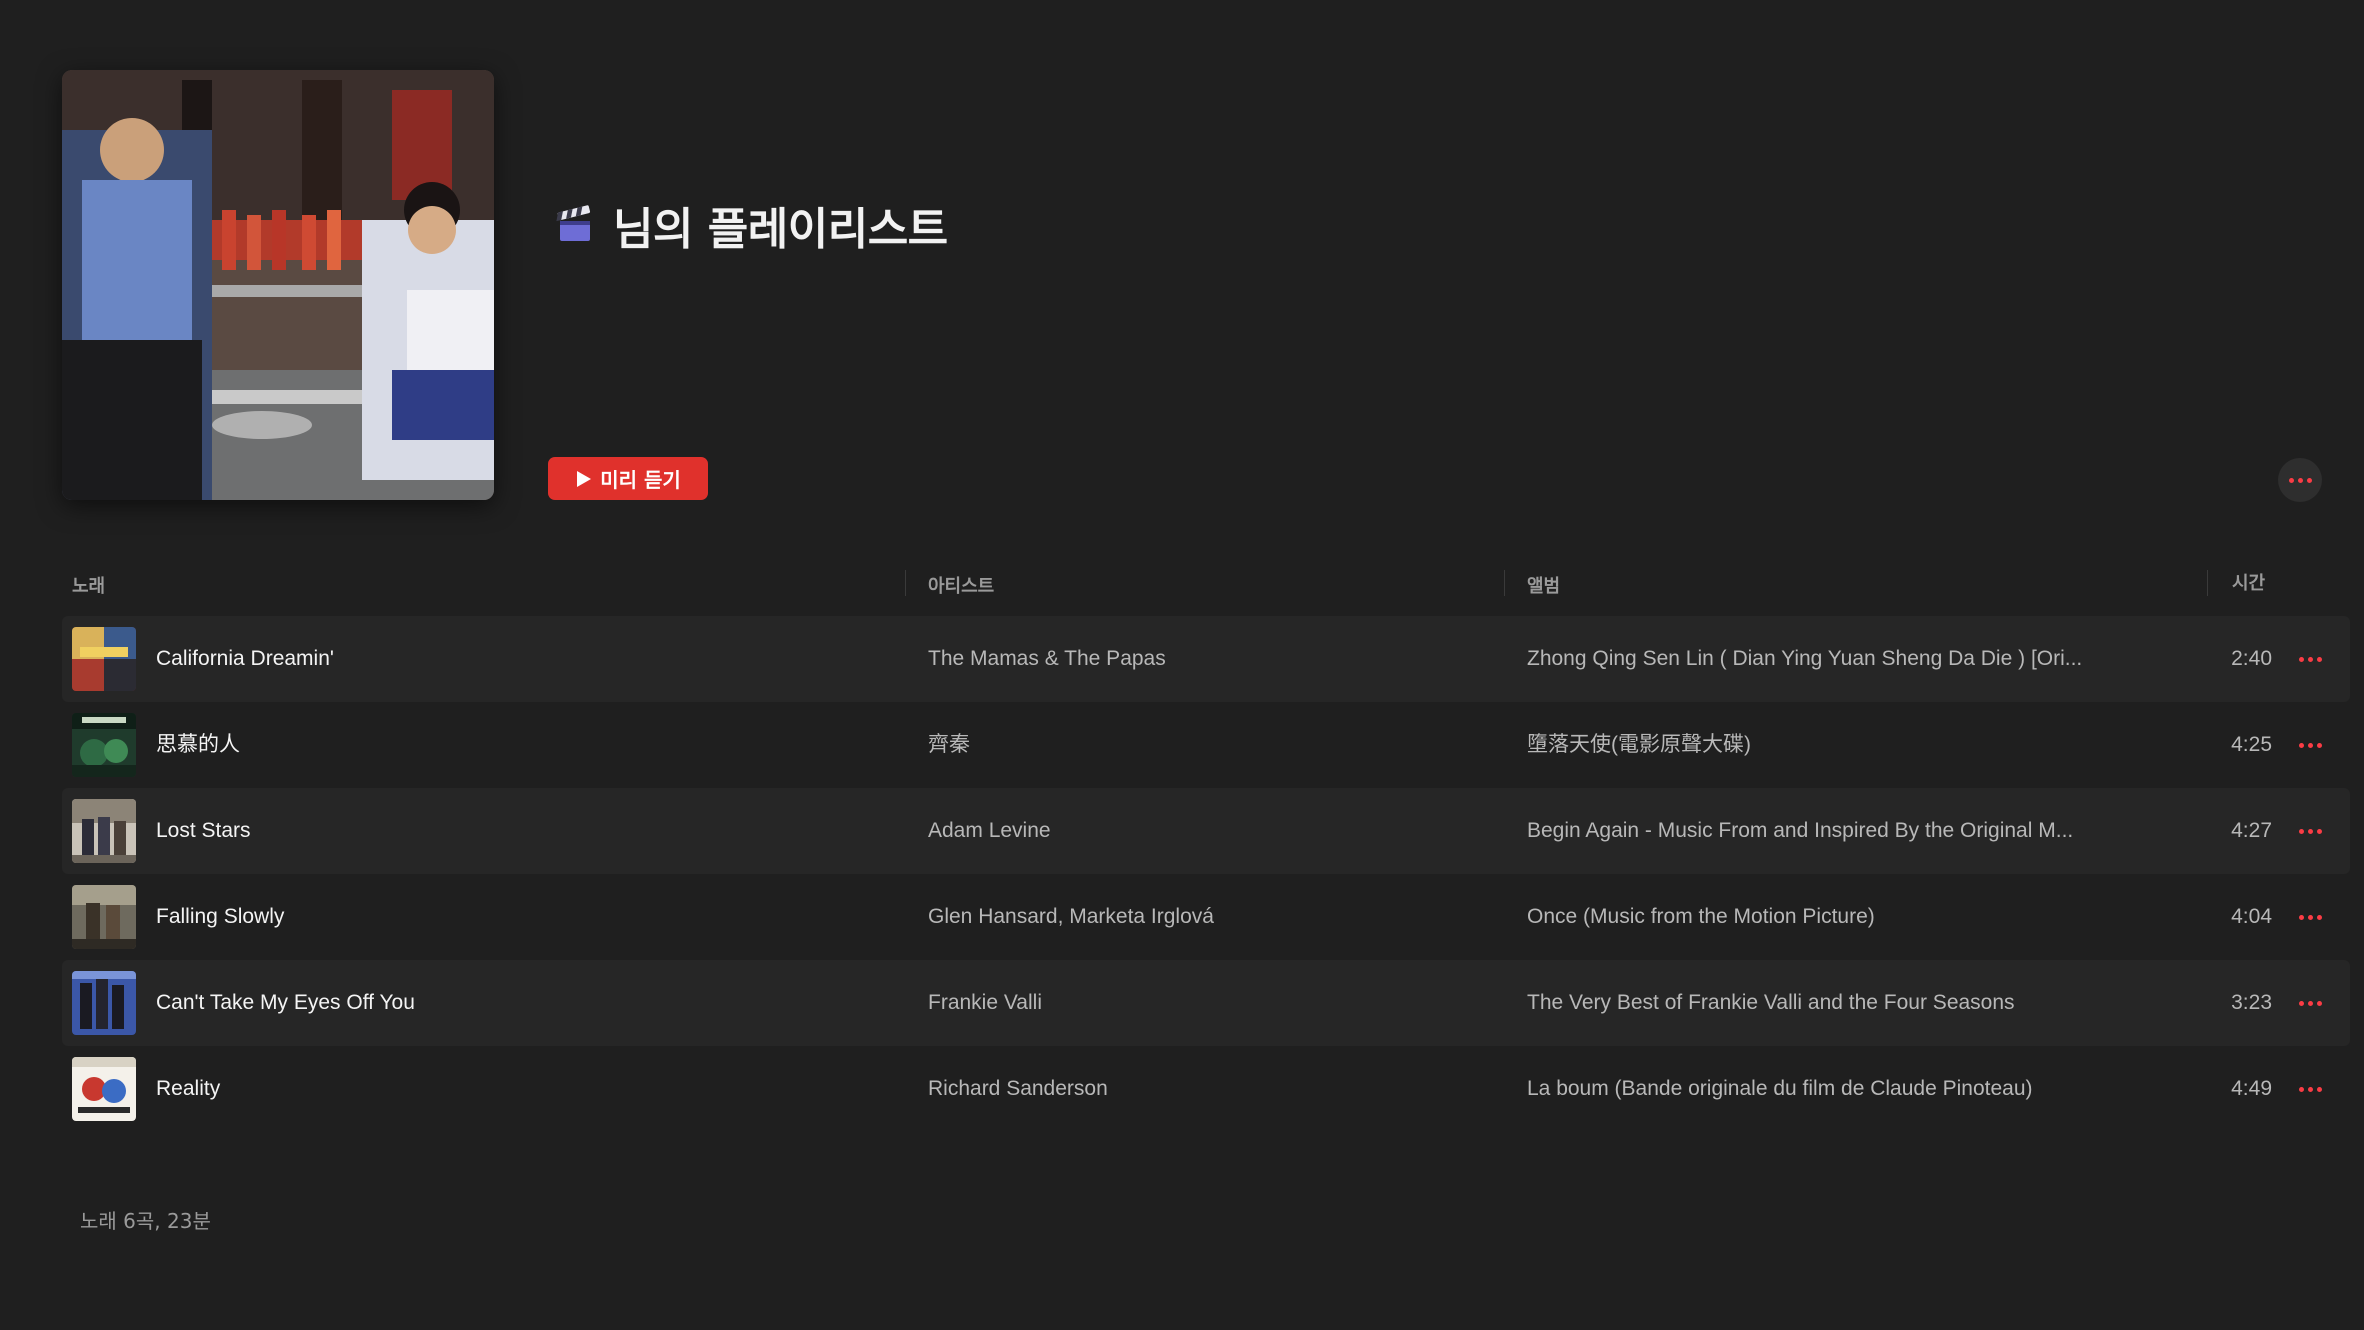  What do you see at coordinates (198, 744) in the screenshot?
I see `track-title: 思慕的人` at bounding box center [198, 744].